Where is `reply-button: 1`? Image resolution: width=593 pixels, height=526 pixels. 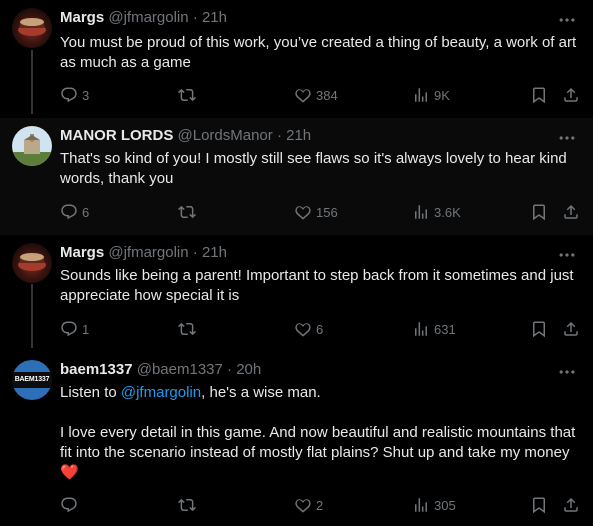
reply-button: 1 is located at coordinates (74, 329).